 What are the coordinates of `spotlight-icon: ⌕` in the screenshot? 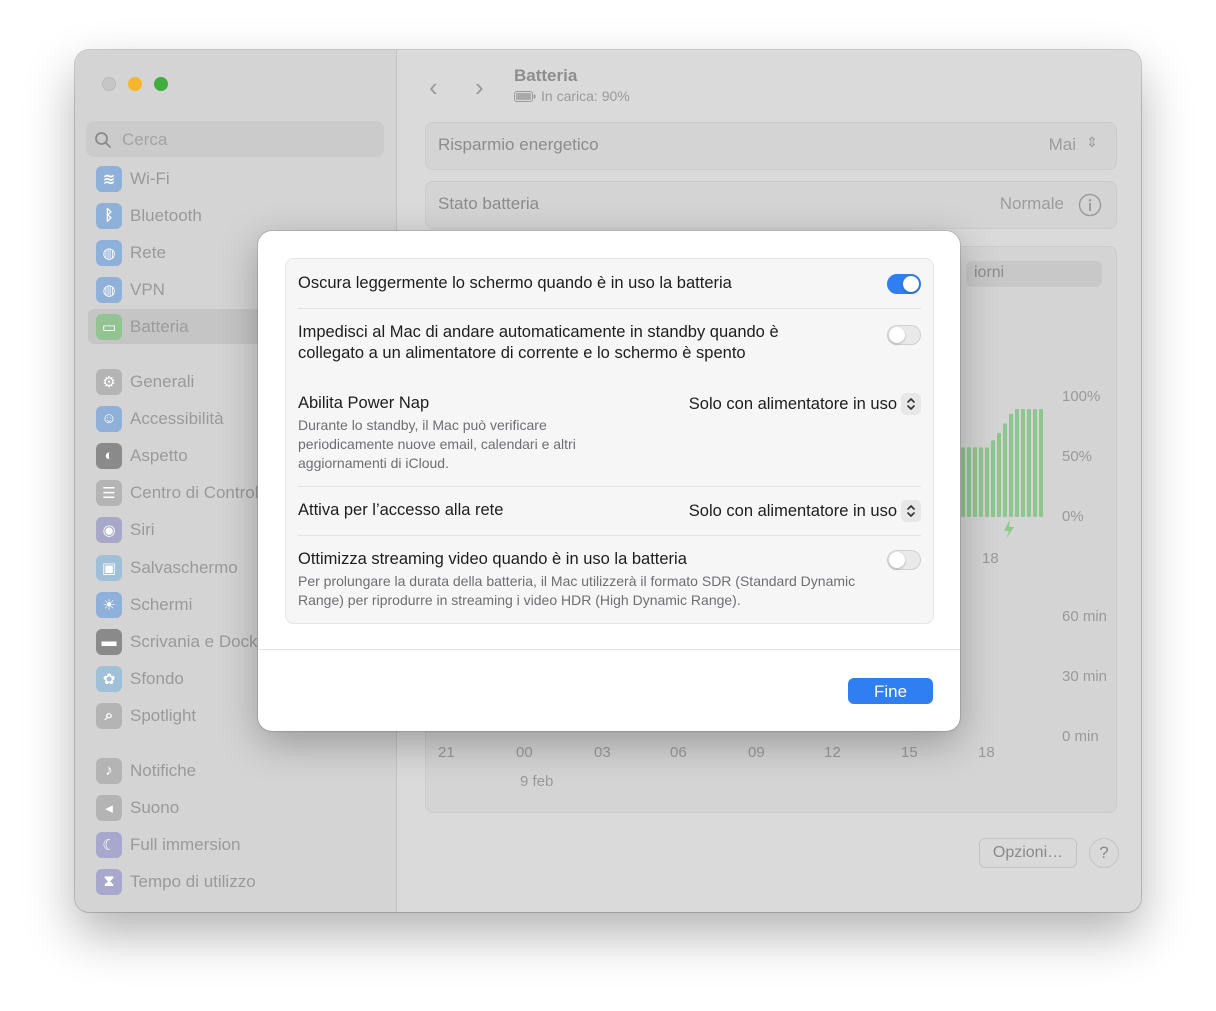 It's located at (109, 715).